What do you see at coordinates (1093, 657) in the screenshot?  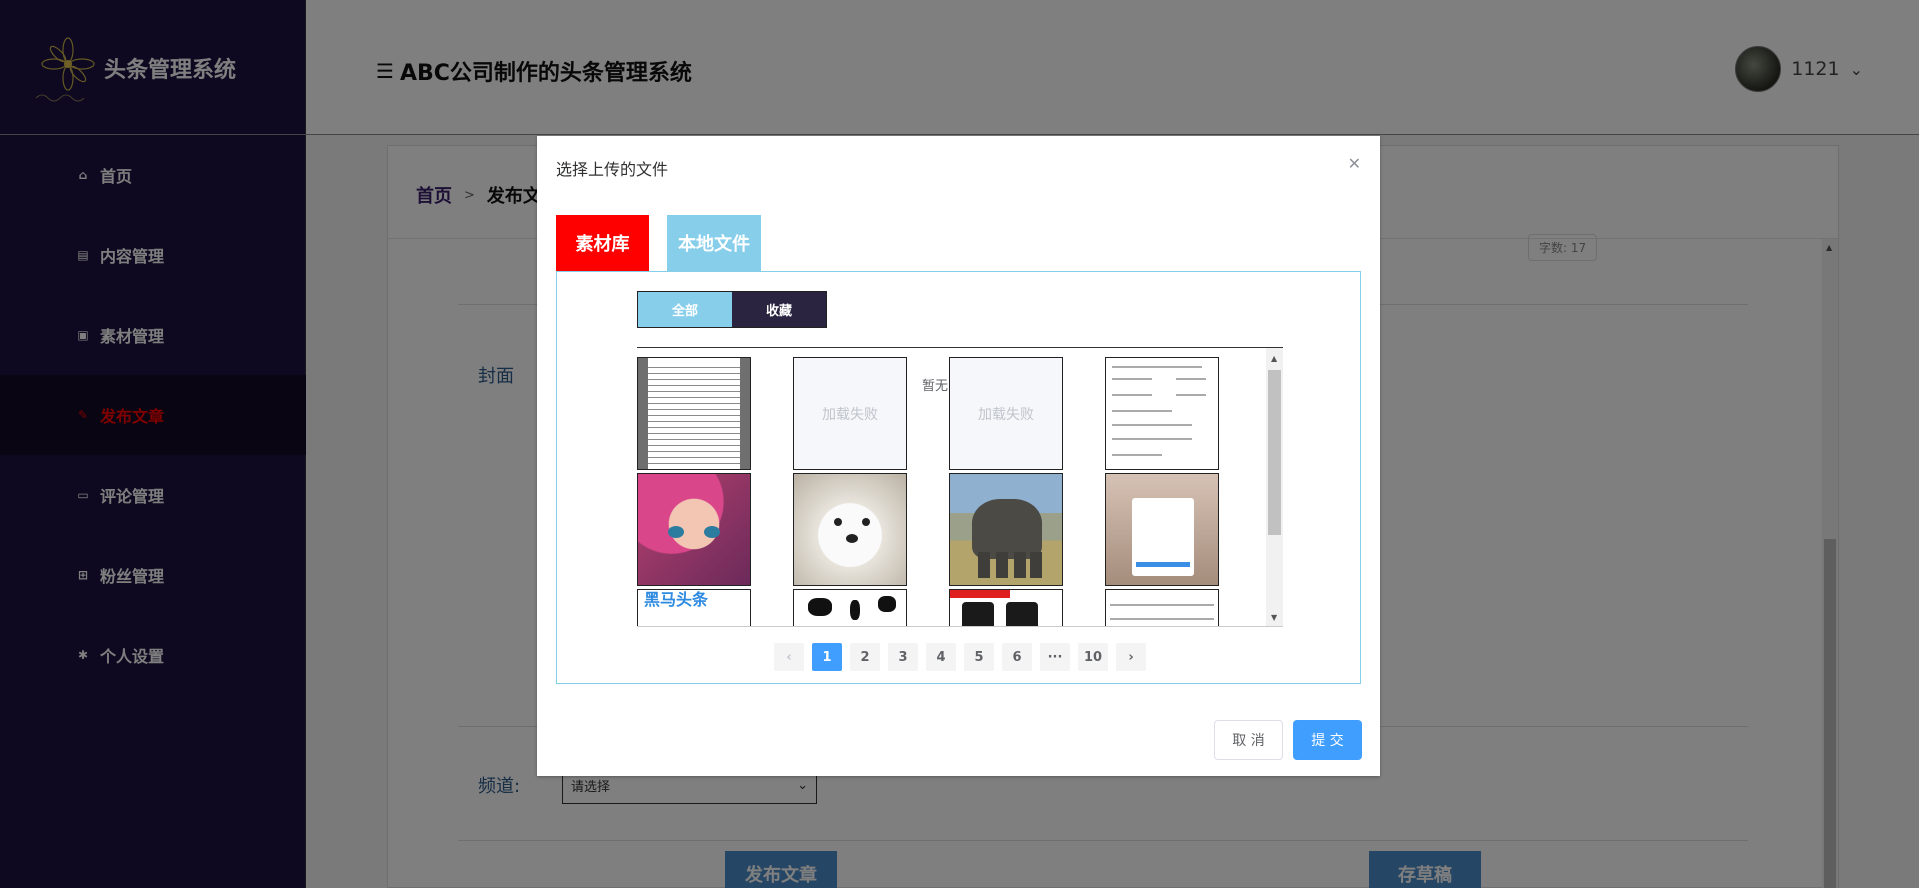 I see `page-button: 10` at bounding box center [1093, 657].